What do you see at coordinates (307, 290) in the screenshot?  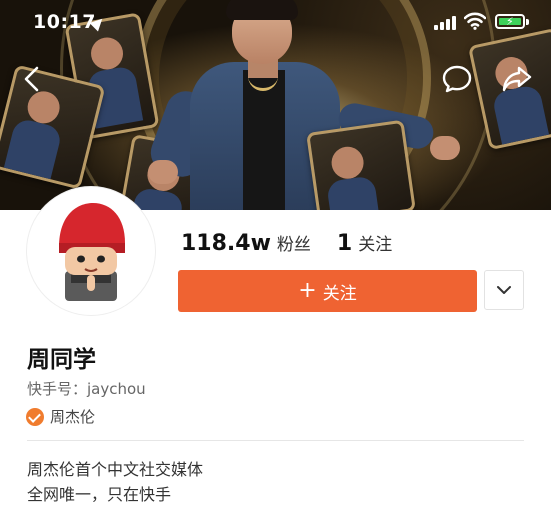 I see `plus-icon: +` at bounding box center [307, 290].